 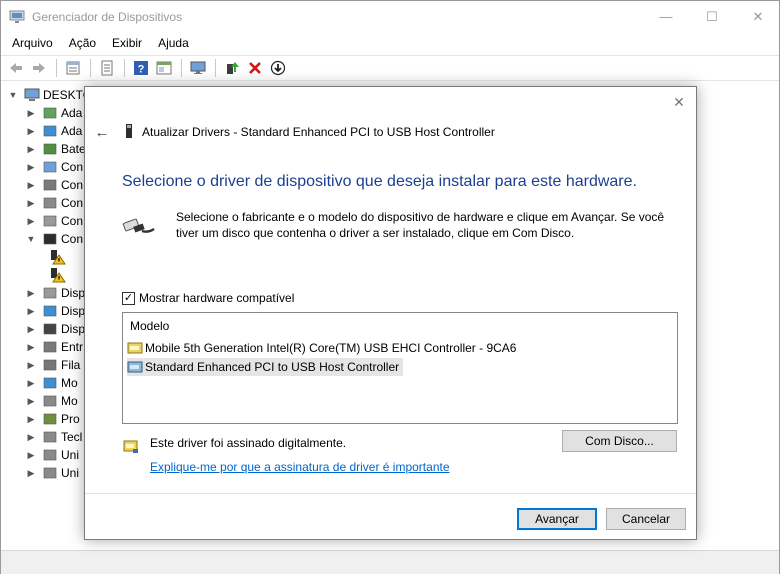 What do you see at coordinates (390, 562) in the screenshot?
I see `status-bar` at bounding box center [390, 562].